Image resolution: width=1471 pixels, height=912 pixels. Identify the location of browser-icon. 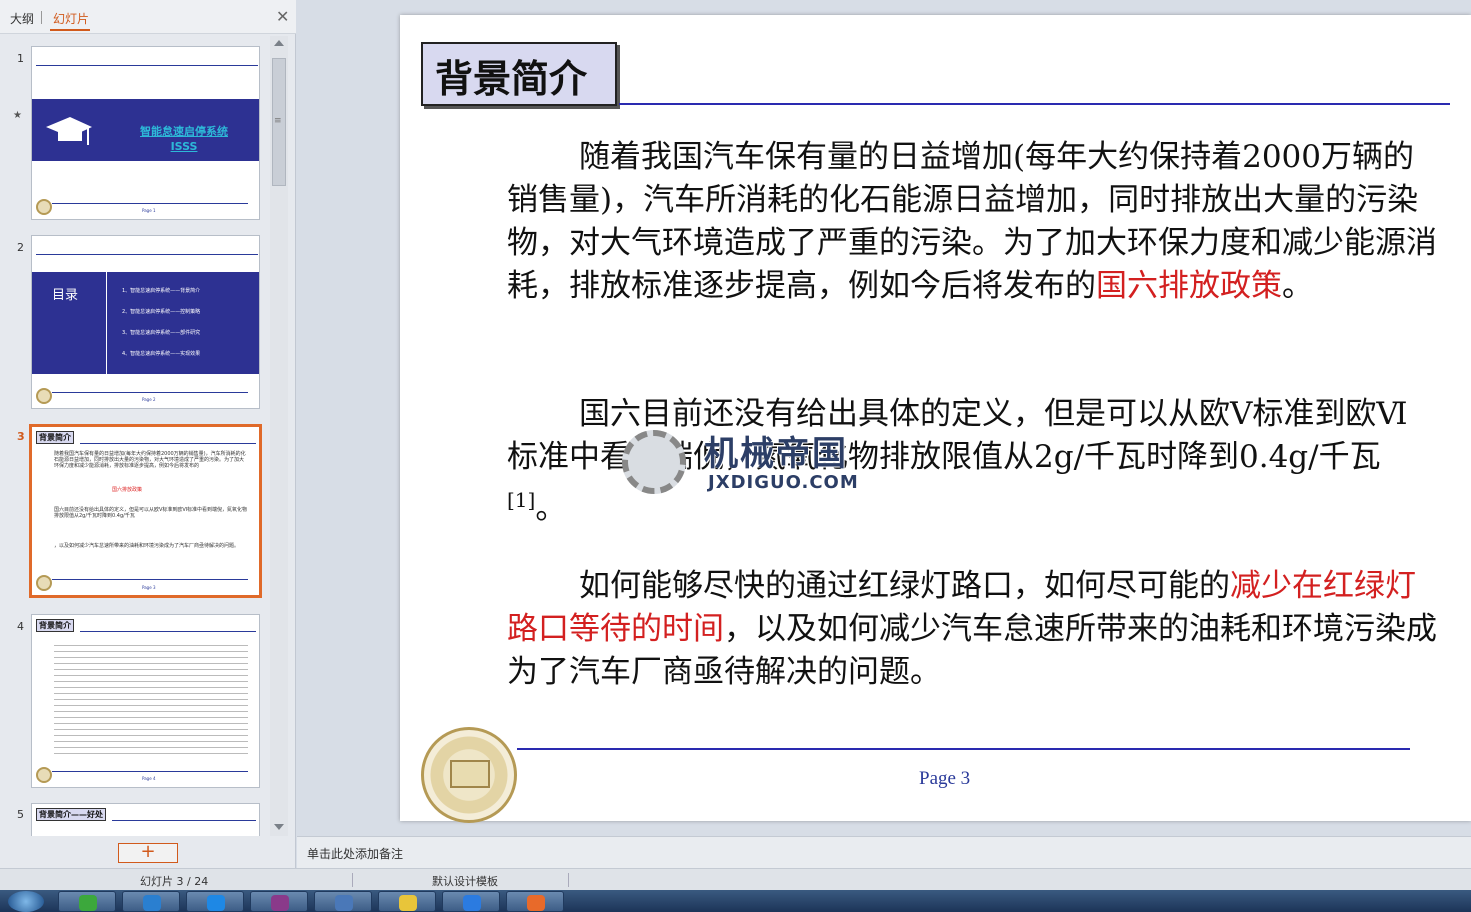
(216, 903).